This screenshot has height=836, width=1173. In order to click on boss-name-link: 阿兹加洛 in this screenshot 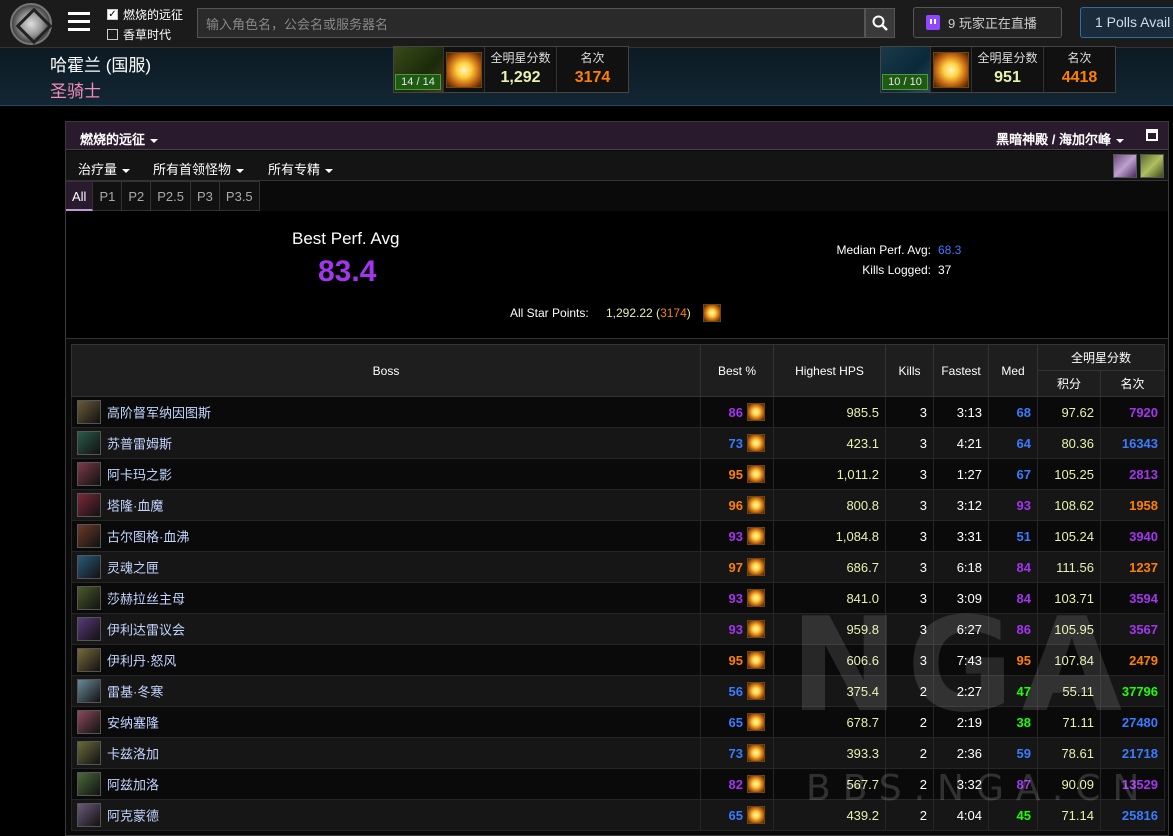, I will do `click(133, 785)`.